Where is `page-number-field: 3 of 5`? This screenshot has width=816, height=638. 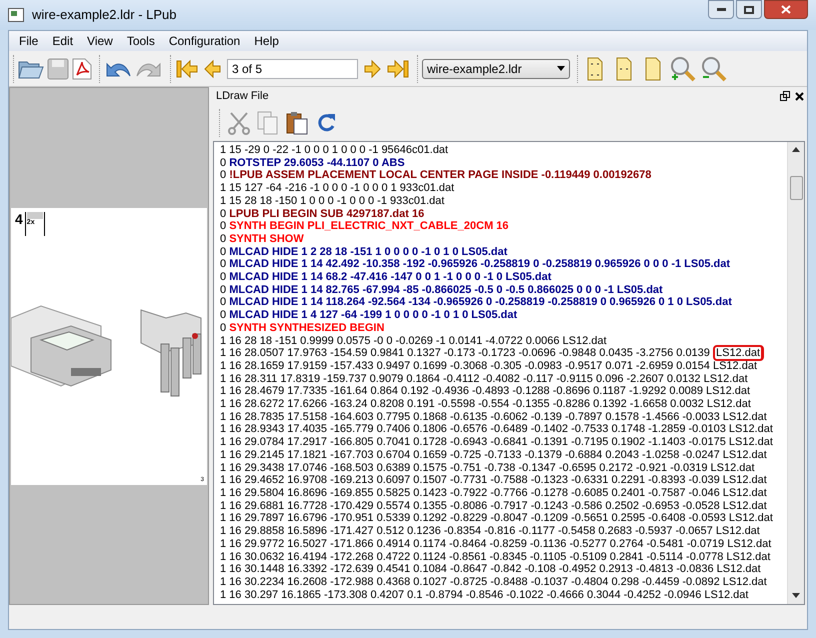
page-number-field: 3 of 5 is located at coordinates (292, 68).